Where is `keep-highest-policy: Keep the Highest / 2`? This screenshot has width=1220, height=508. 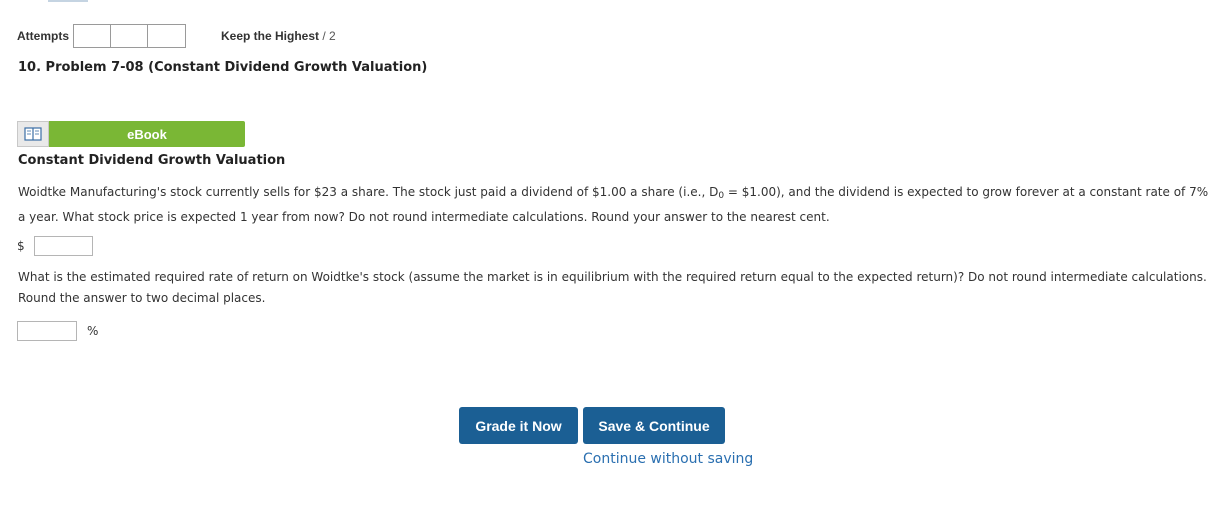 keep-highest-policy: Keep the Highest / 2 is located at coordinates (278, 36).